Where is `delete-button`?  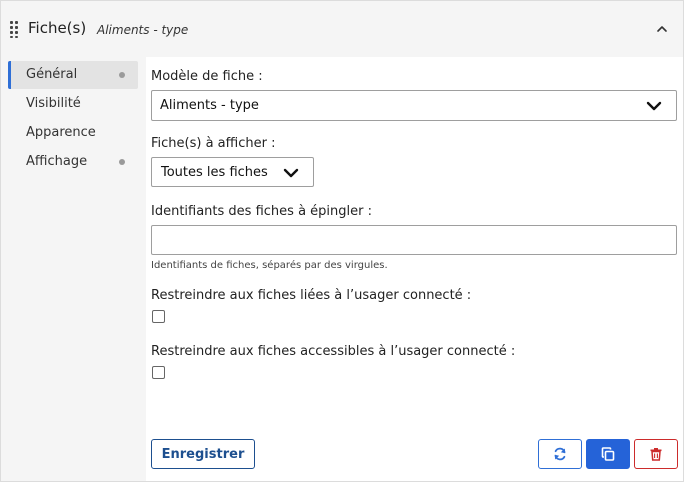 delete-button is located at coordinates (656, 454).